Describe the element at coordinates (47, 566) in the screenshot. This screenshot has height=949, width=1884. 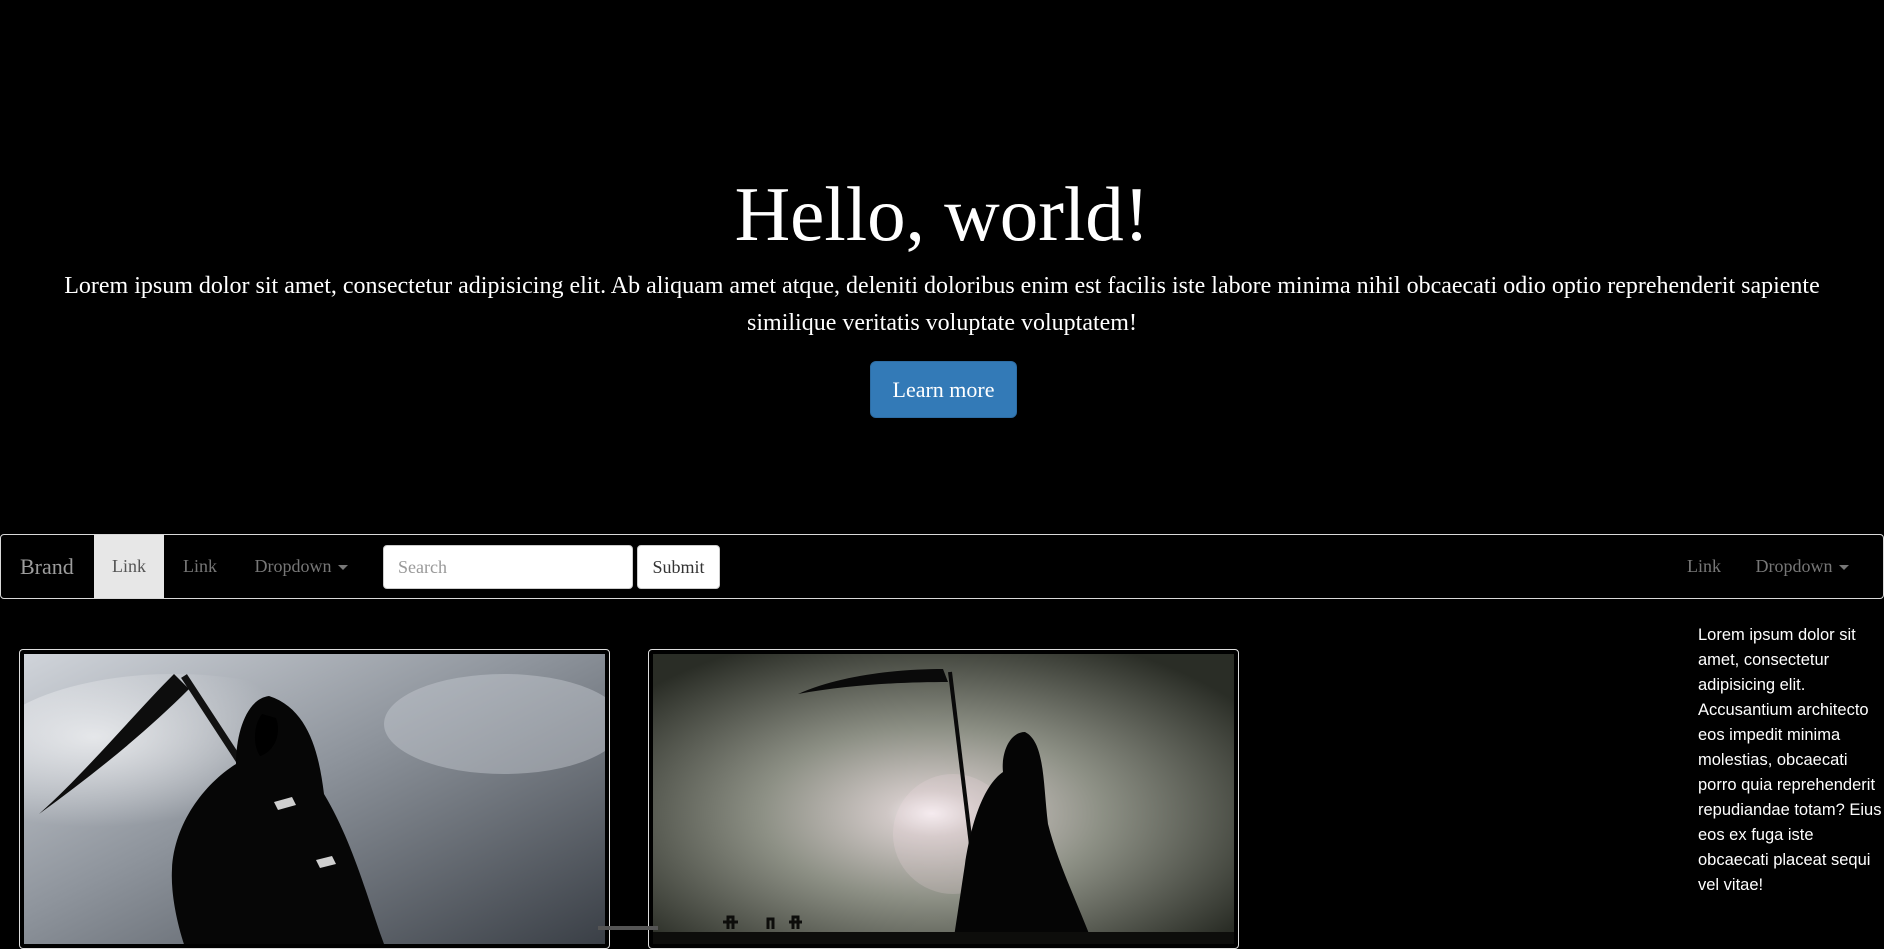
I see `navbar-brand: Brand` at that location.